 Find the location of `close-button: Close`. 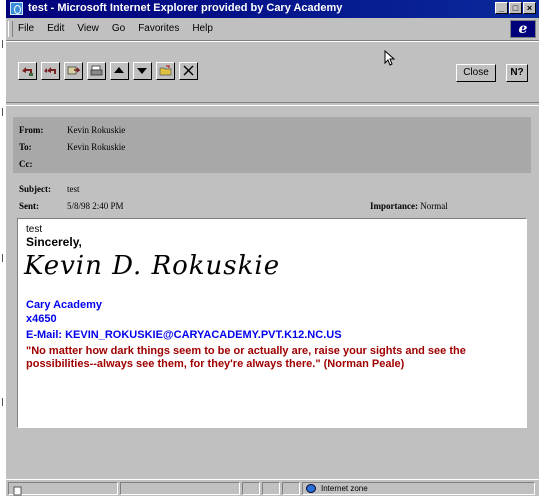

close-button: Close is located at coordinates (476, 73).